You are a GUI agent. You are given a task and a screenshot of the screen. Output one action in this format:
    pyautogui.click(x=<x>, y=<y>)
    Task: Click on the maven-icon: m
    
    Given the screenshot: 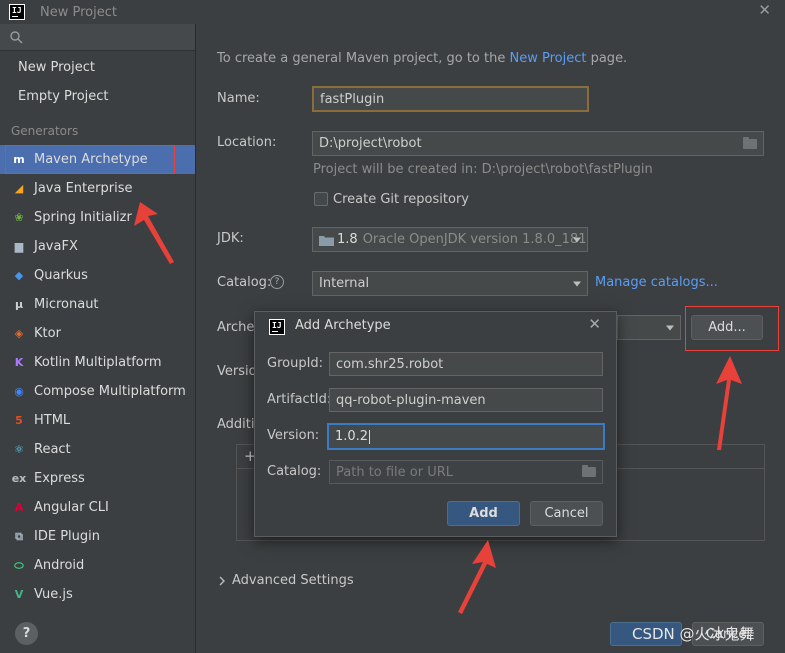 What is the action you would take?
    pyautogui.click(x=19, y=159)
    